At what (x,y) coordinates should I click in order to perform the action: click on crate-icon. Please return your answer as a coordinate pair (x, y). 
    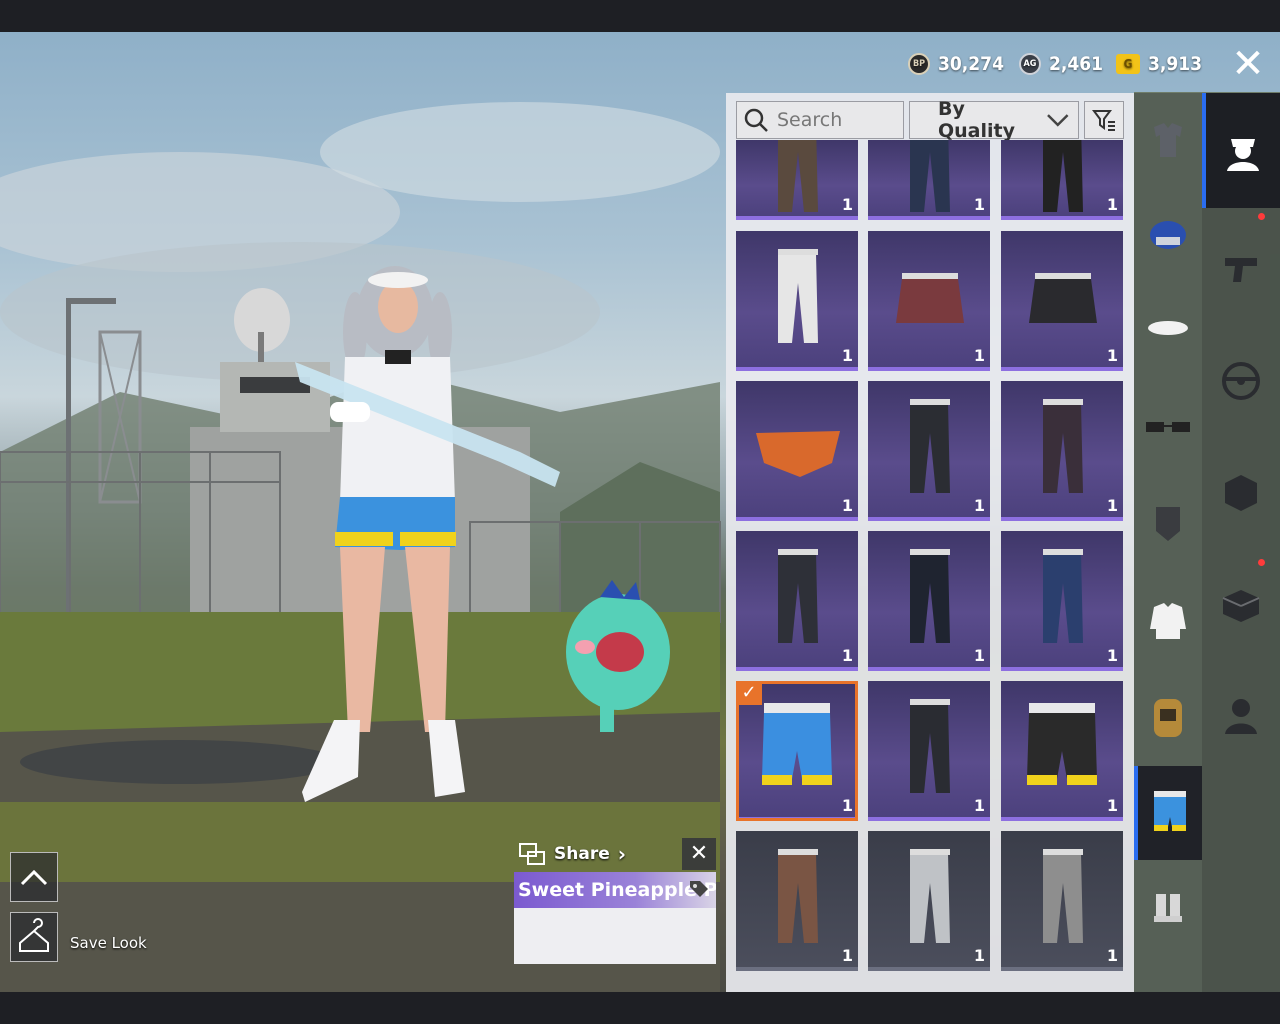
    Looking at the image, I should click on (1241, 605).